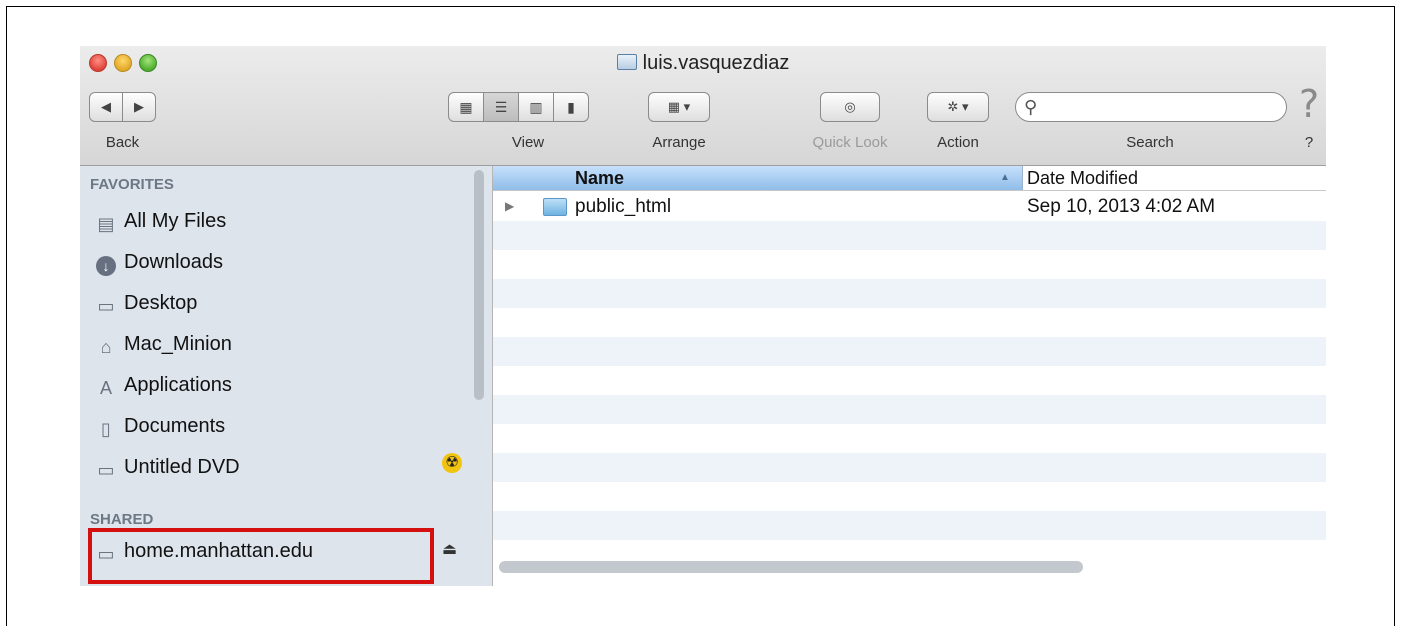  I want to click on back-label: Back, so click(122, 142).